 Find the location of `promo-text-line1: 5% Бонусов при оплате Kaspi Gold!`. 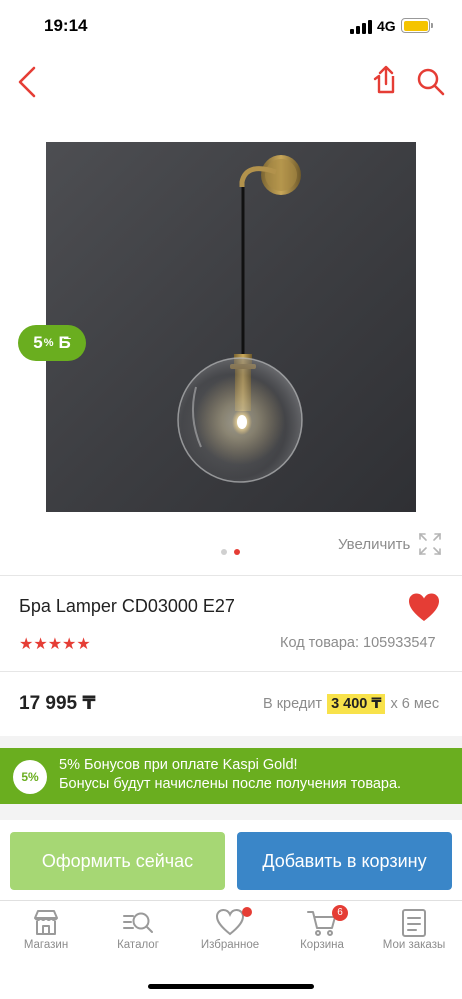

promo-text-line1: 5% Бонусов при оплате Kaspi Gold! is located at coordinates (178, 765).